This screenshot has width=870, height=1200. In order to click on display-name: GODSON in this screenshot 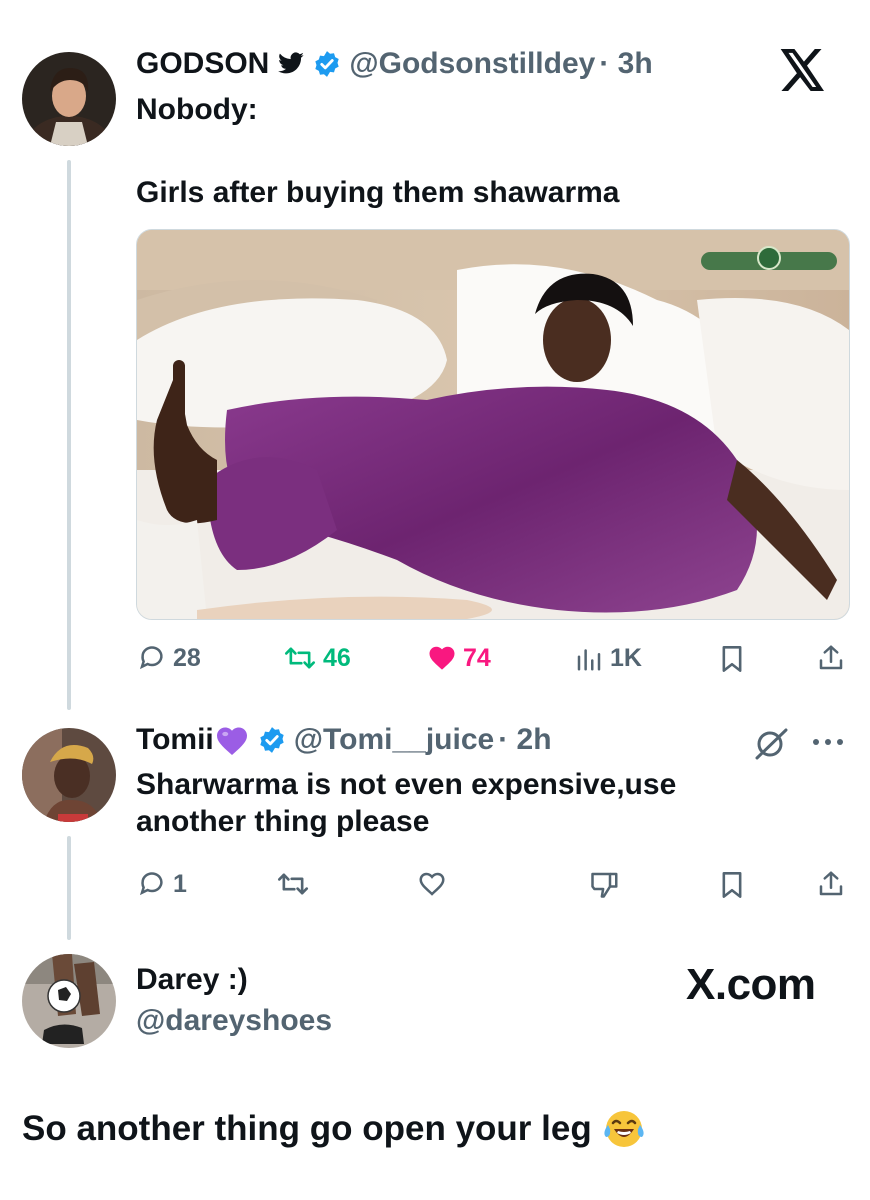, I will do `click(202, 64)`.